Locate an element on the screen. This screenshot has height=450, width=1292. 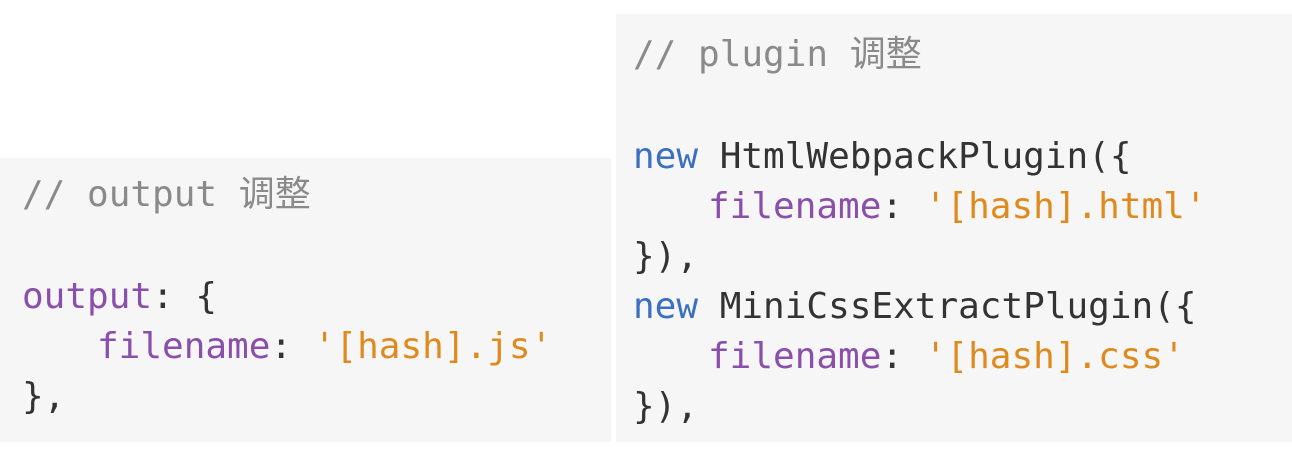
code-punct: }, is located at coordinates (44, 396).